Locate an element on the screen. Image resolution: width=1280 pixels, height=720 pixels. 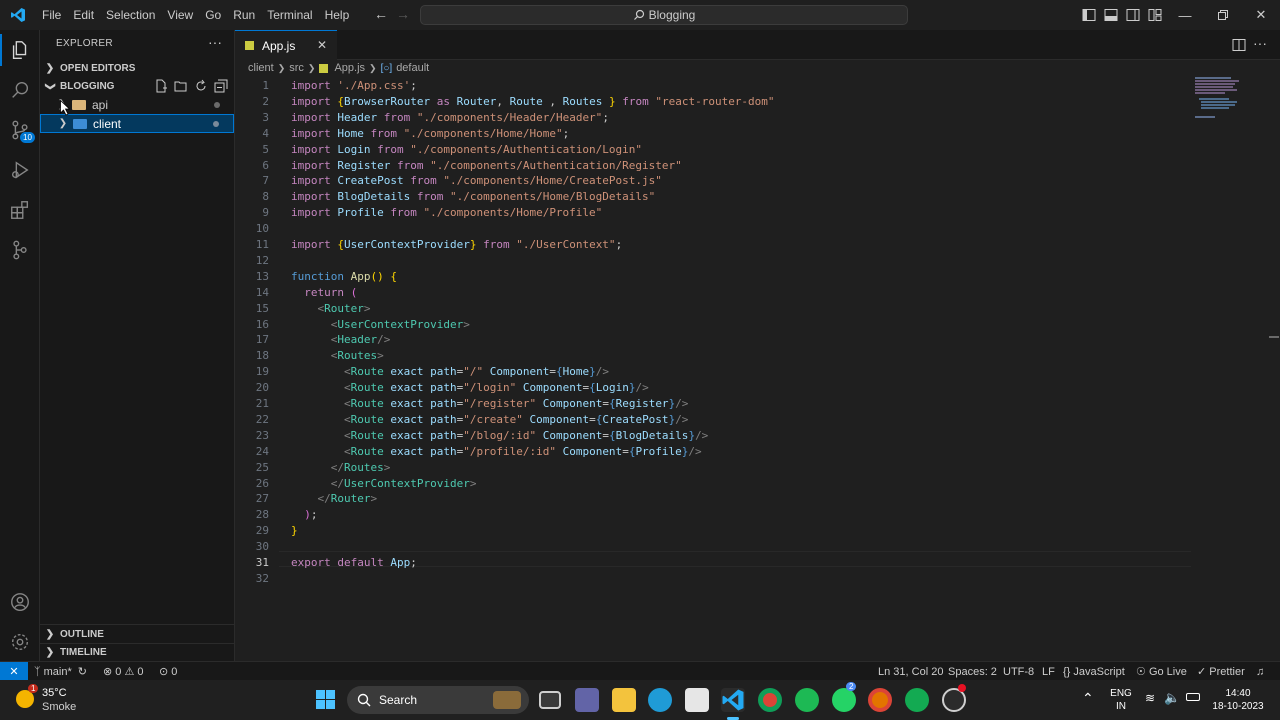
remote-indicator-icon: ✕ is located at coordinates (14, 671).